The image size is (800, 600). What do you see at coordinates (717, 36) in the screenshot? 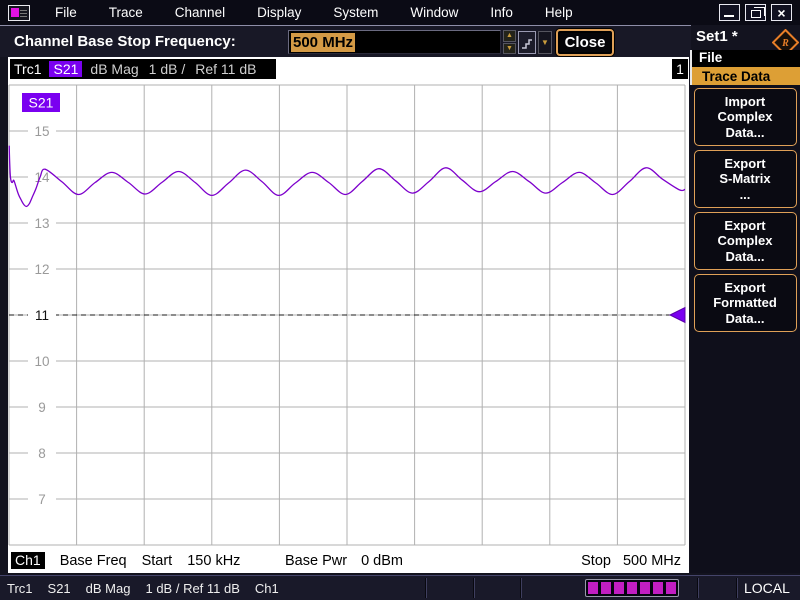
I see `setup-name: Set1 *` at bounding box center [717, 36].